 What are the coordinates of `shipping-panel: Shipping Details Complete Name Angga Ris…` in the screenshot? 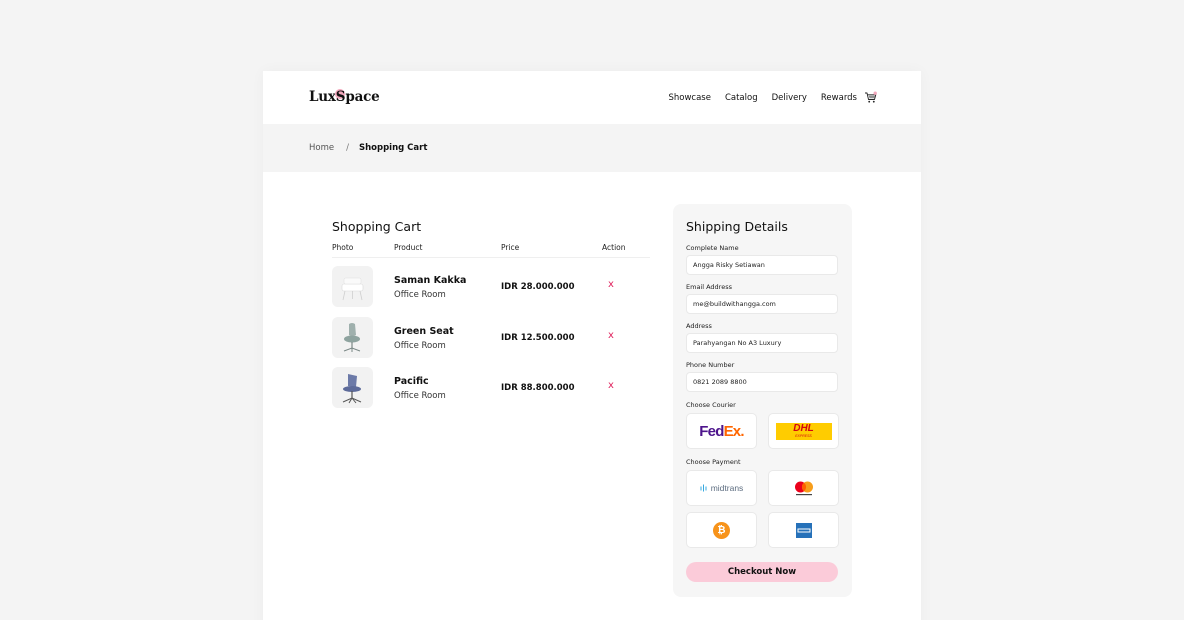 It's located at (762, 400).